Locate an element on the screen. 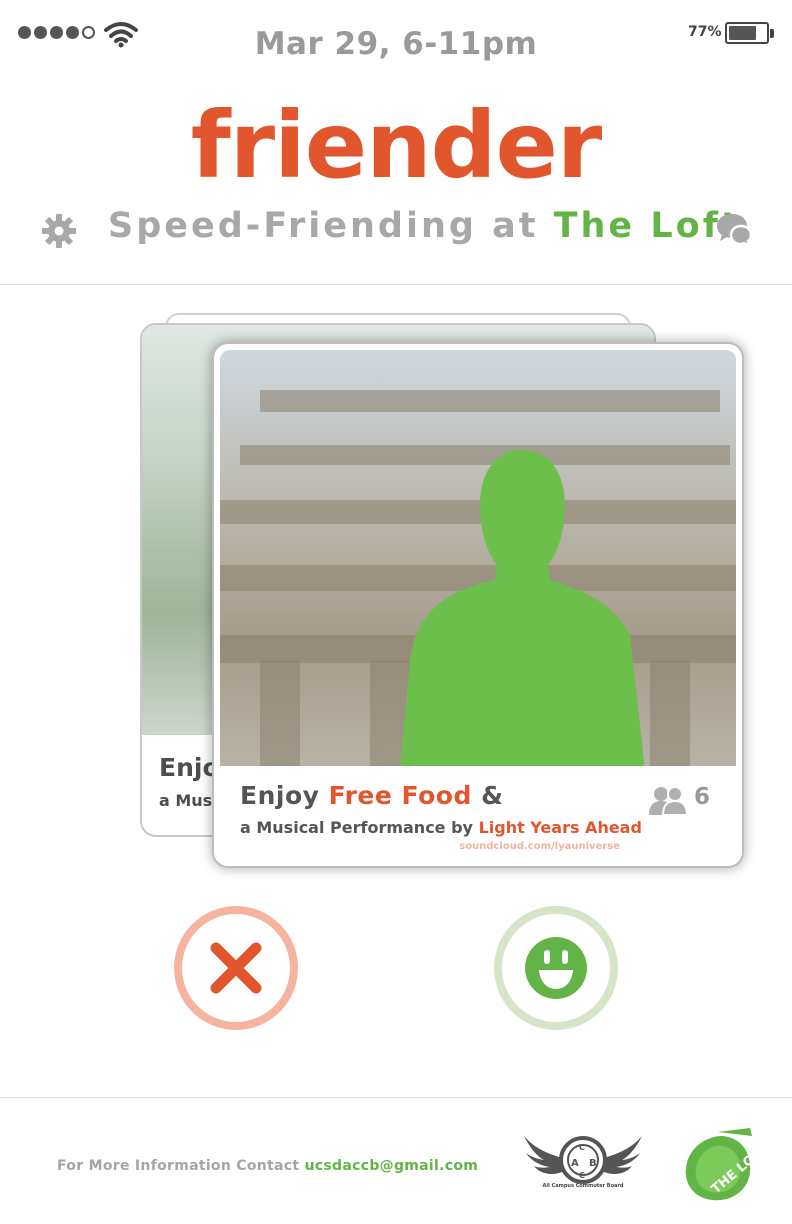 The image size is (792, 1224). subtitle-prefix: Speed-Friending at is located at coordinates (331, 226).